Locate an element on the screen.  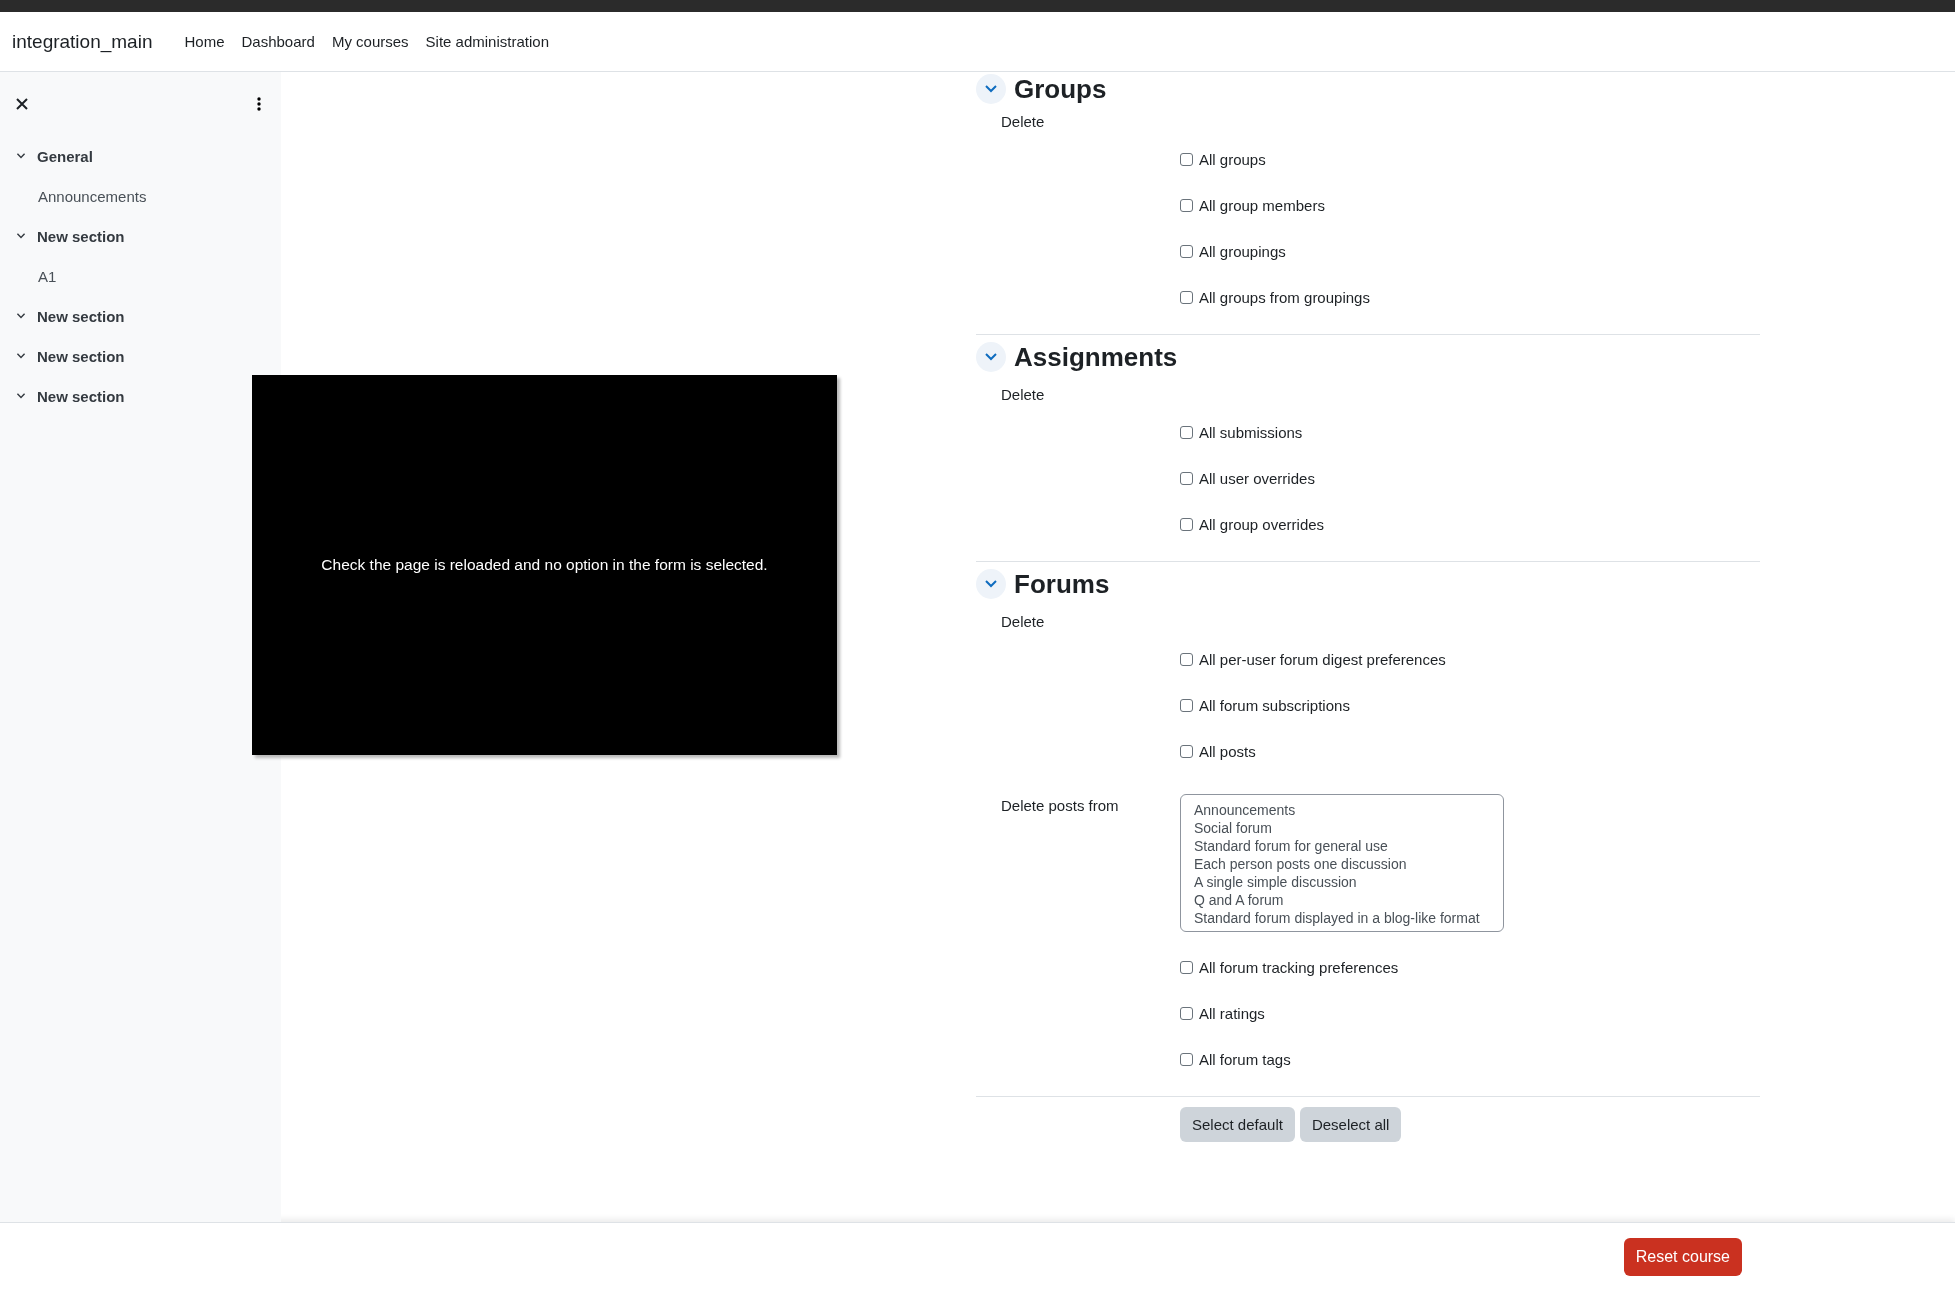
section-link: General is located at coordinates (65, 156).